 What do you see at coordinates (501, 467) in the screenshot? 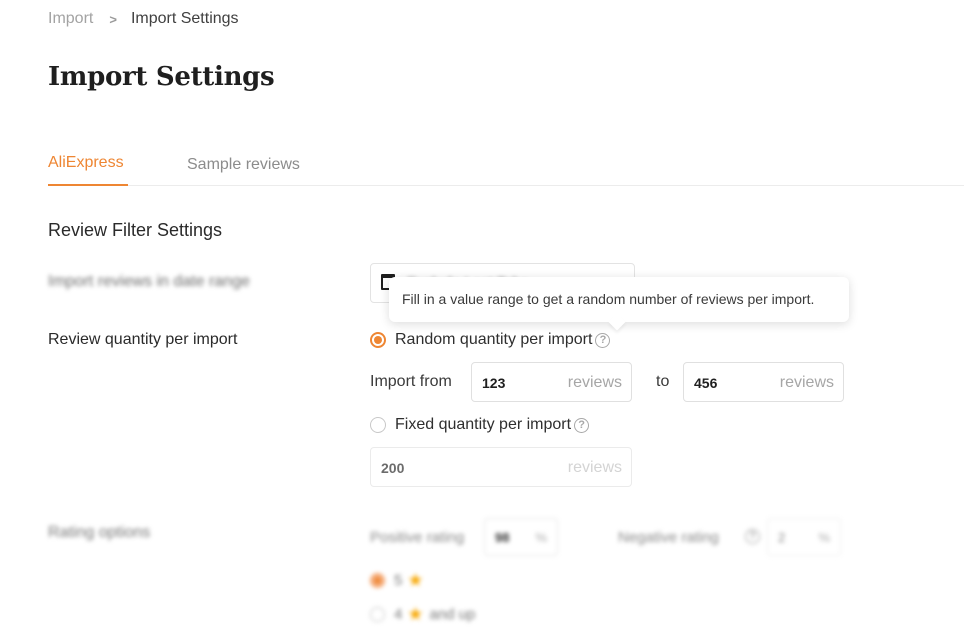
I see `fixed-quantity-input: 200 reviews` at bounding box center [501, 467].